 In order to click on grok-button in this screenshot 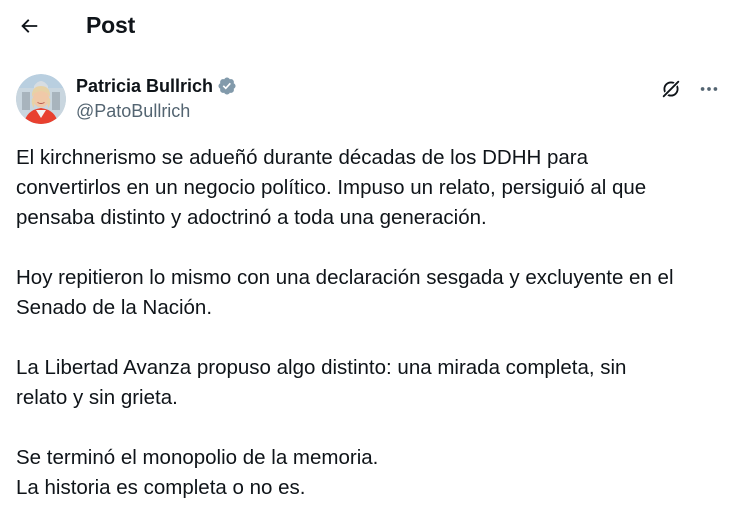, I will do `click(671, 89)`.